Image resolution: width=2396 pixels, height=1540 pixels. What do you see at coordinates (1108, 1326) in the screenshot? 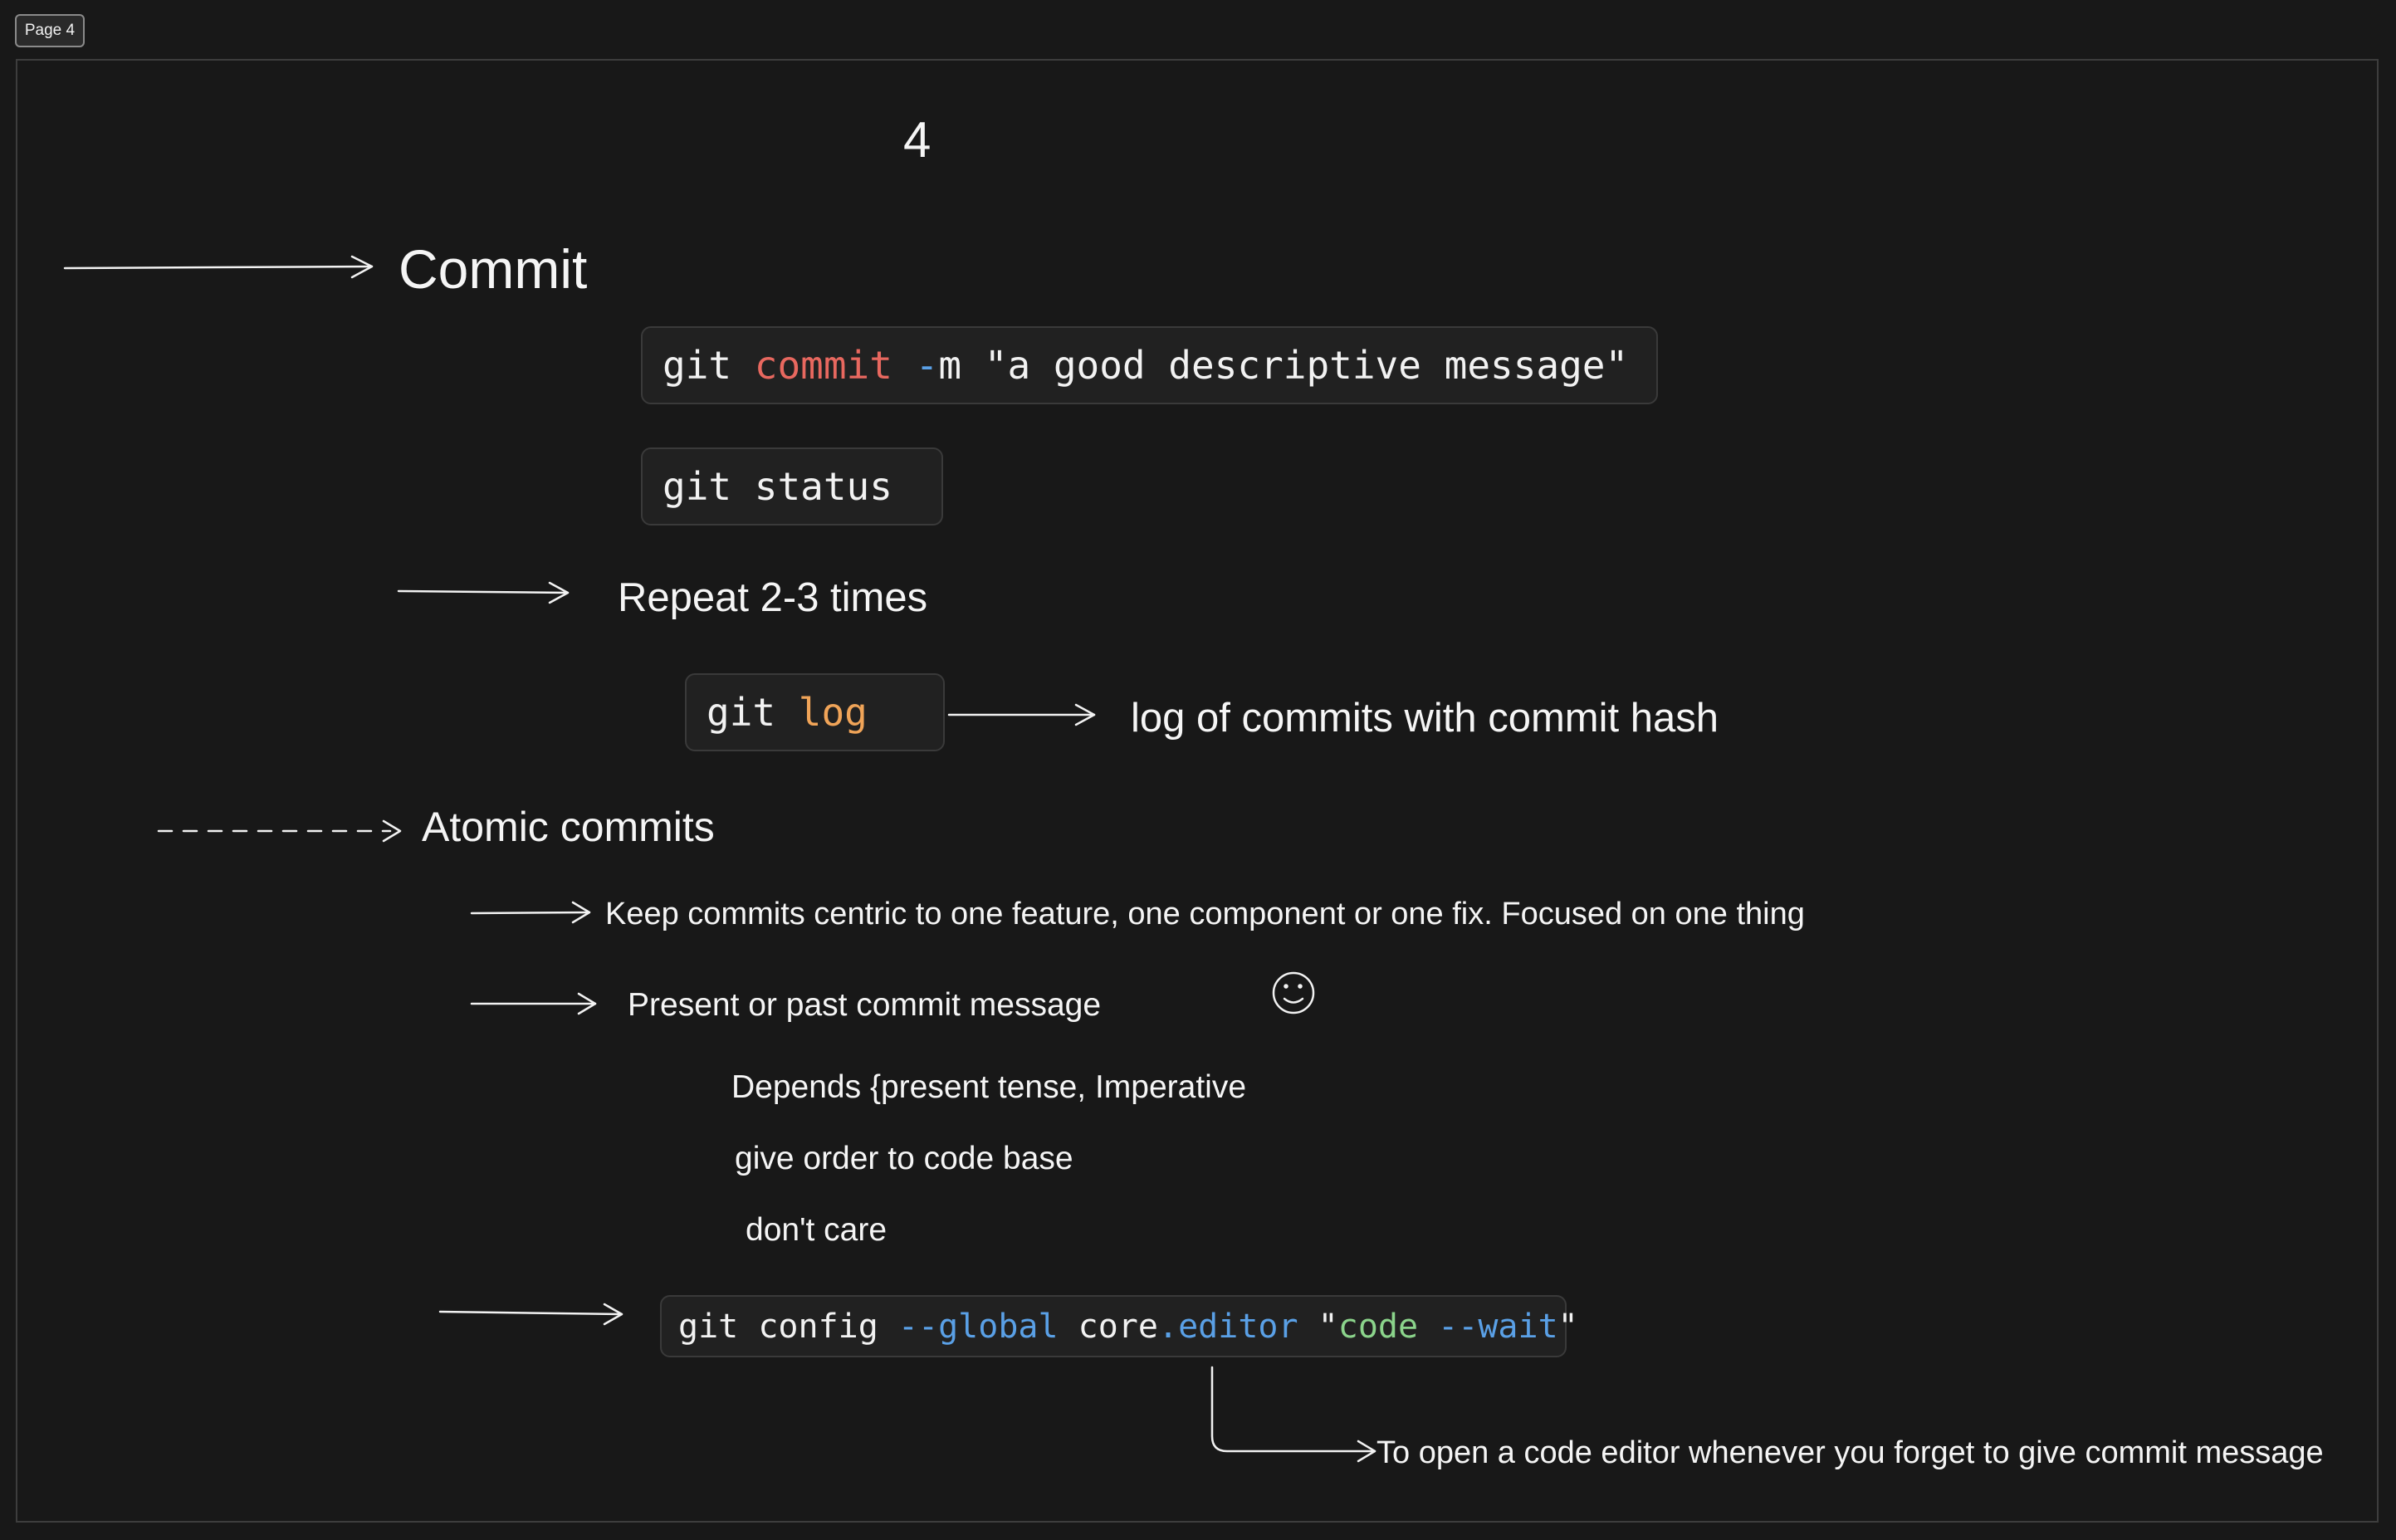
I see `token: core` at bounding box center [1108, 1326].